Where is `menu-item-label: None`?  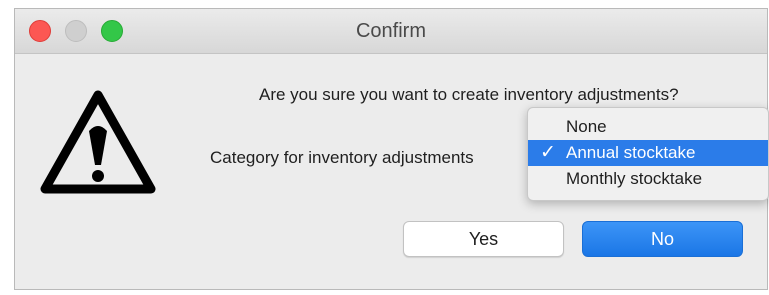
menu-item-label: None is located at coordinates (586, 126).